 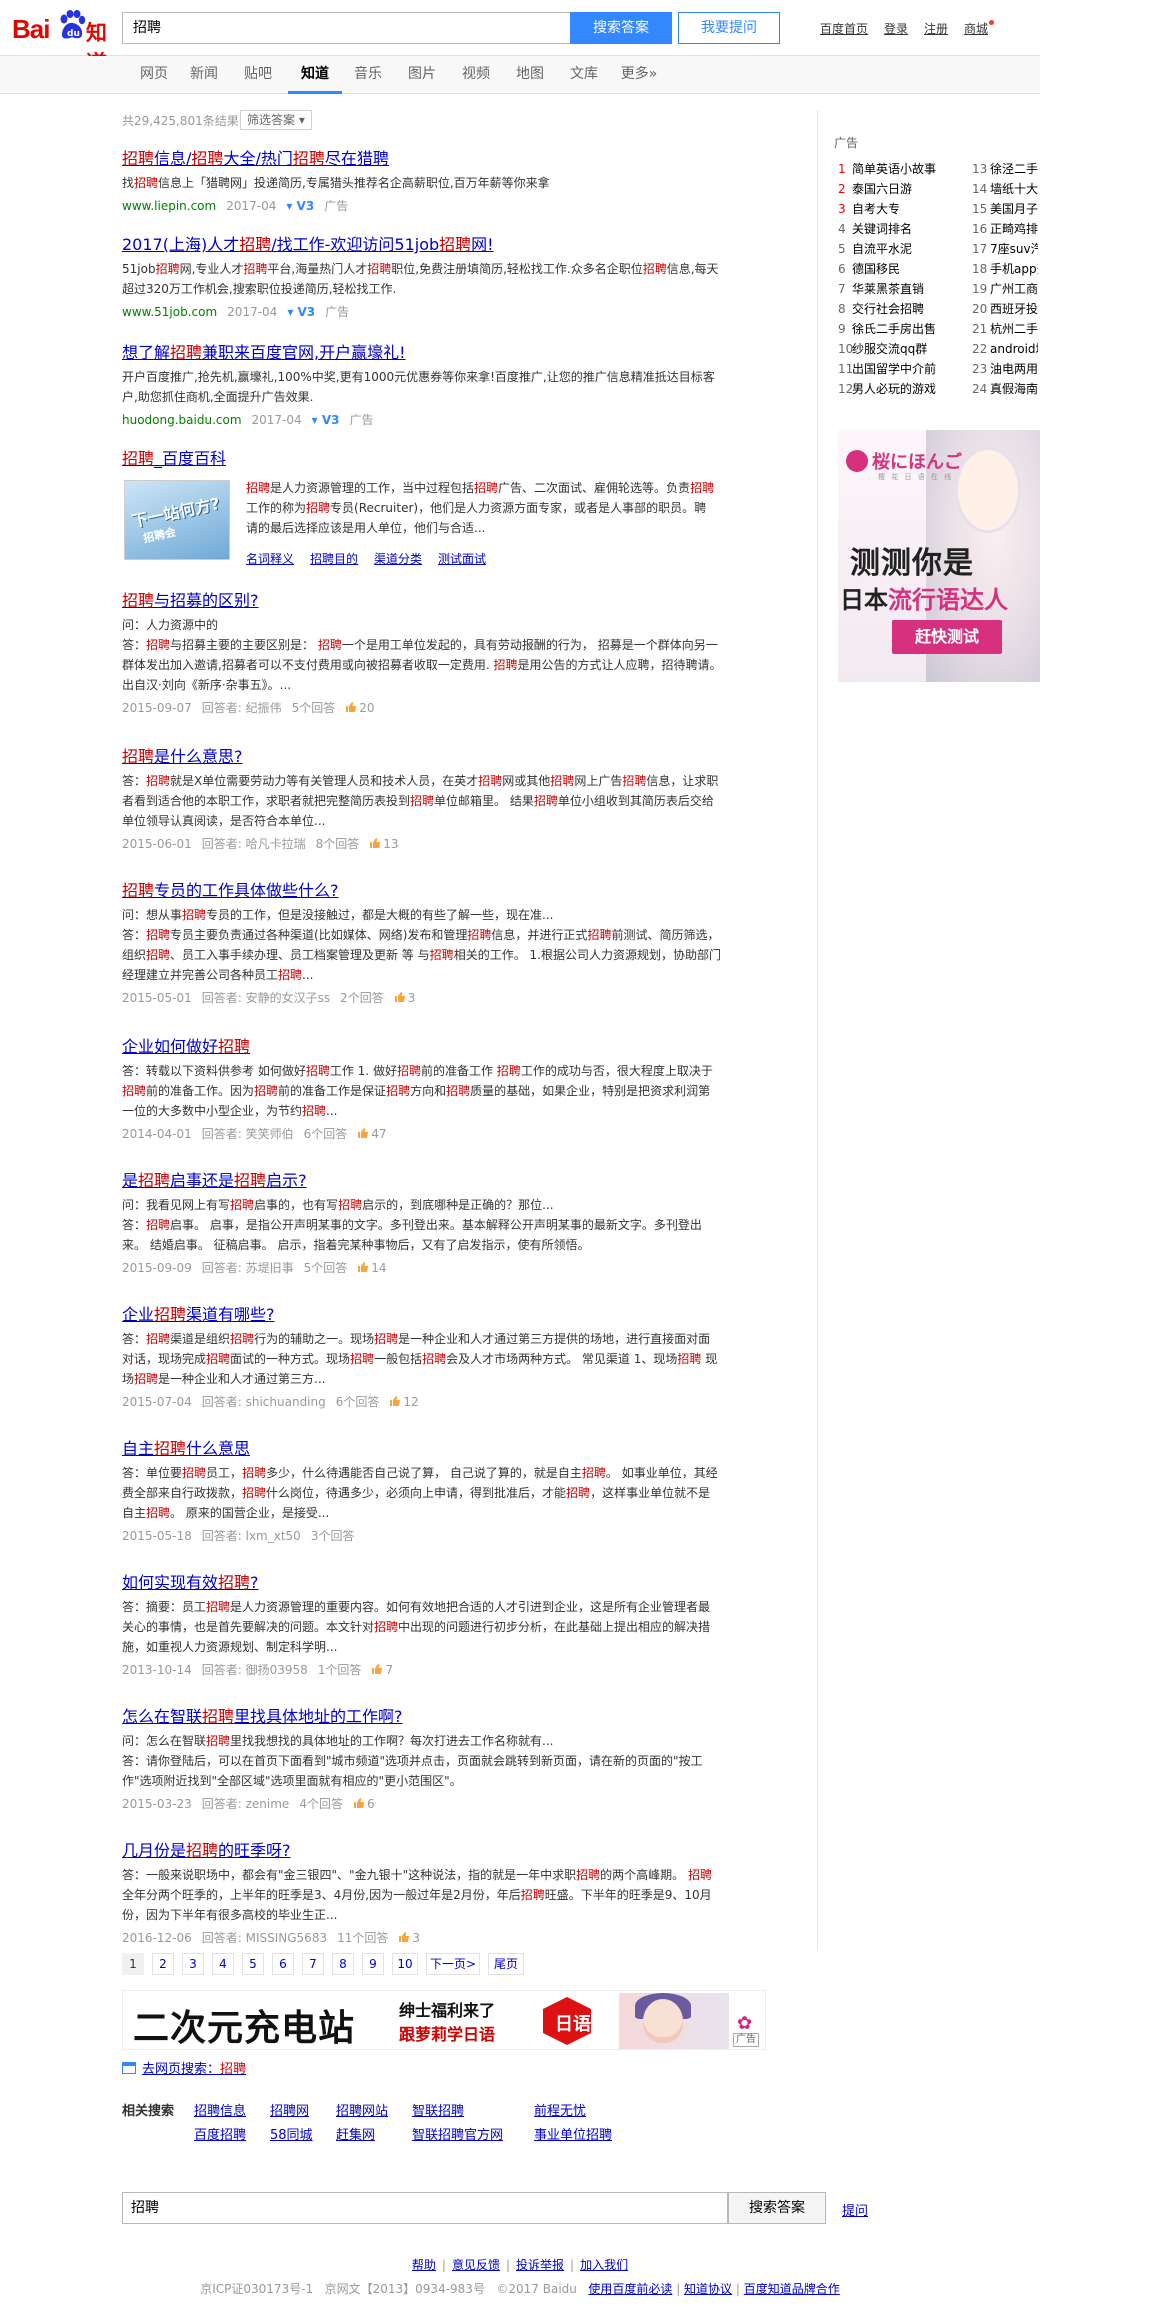 What do you see at coordinates (169, 312) in the screenshot?
I see `ad-url: www.51job.com` at bounding box center [169, 312].